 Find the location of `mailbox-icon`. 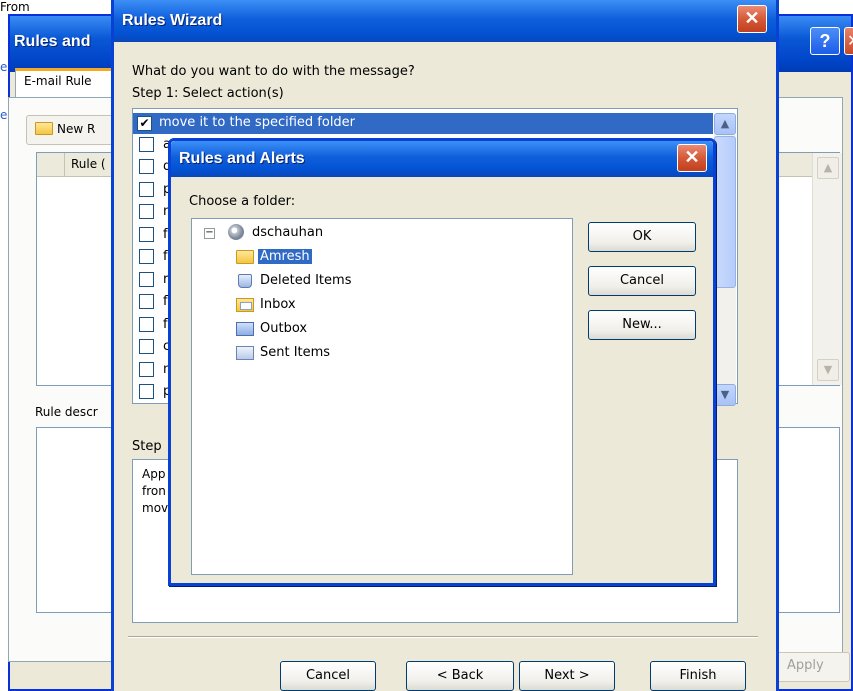

mailbox-icon is located at coordinates (236, 232).